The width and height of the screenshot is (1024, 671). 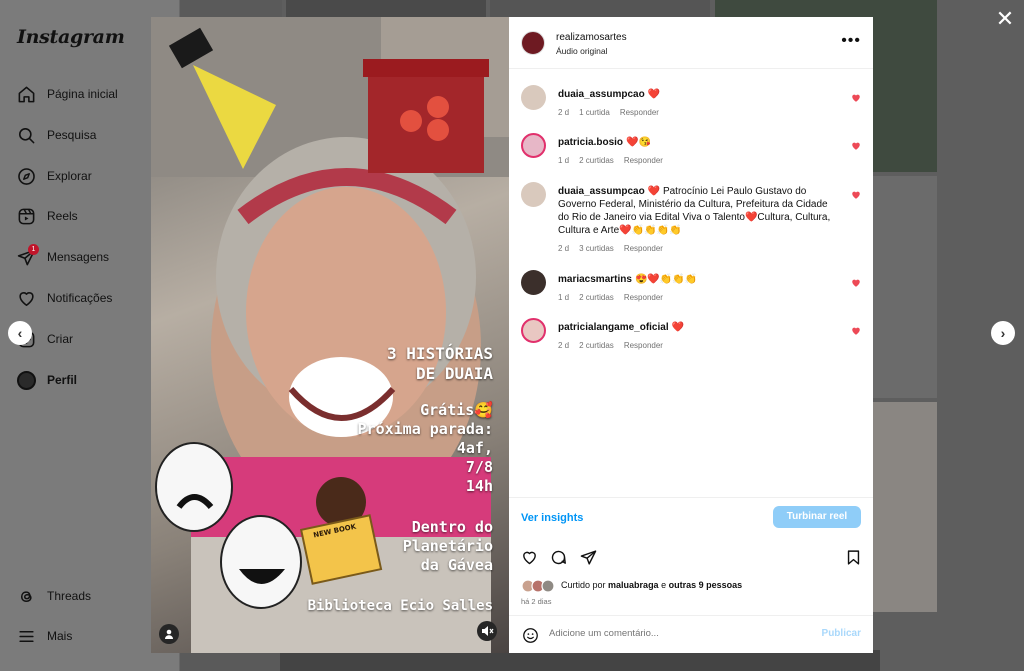 What do you see at coordinates (26, 596) in the screenshot?
I see `threads-icon` at bounding box center [26, 596].